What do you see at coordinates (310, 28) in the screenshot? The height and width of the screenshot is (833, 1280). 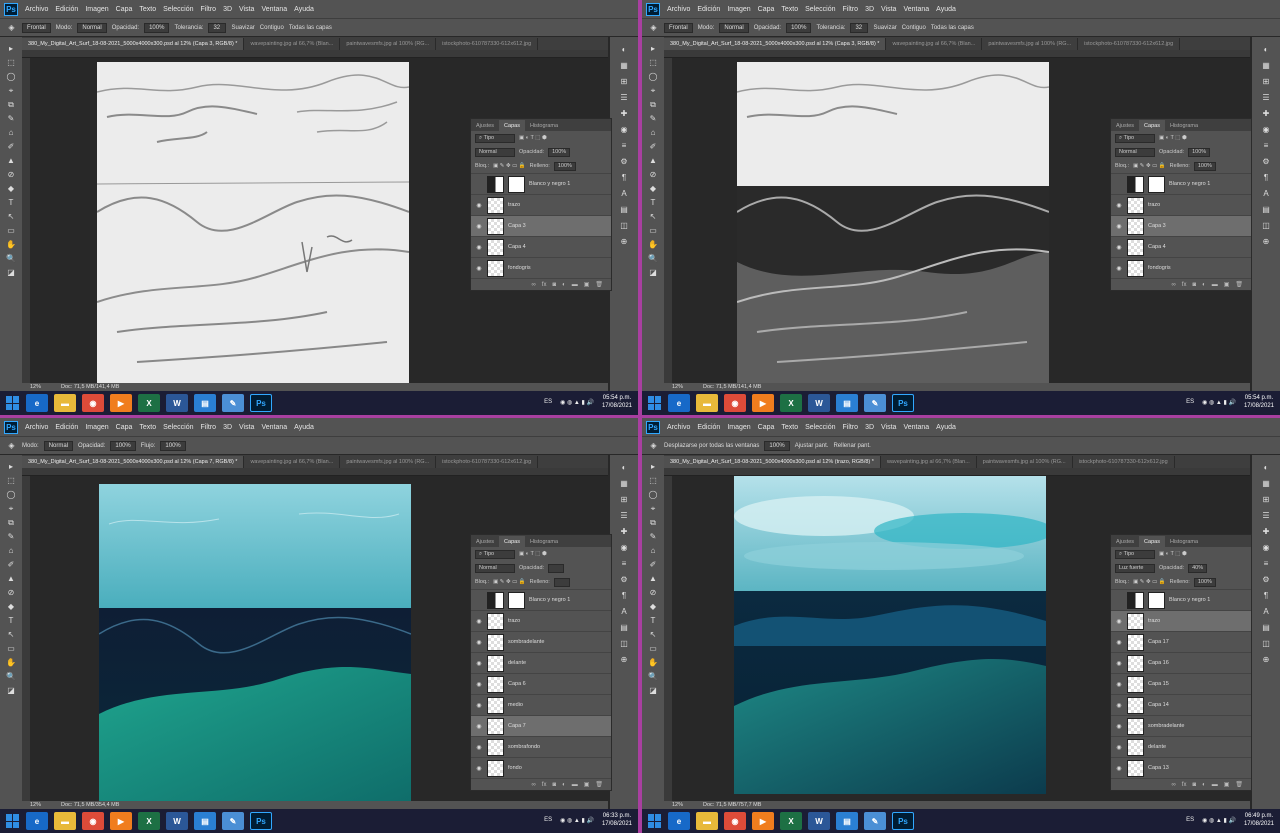 I see `option-9: Todas las capas` at bounding box center [310, 28].